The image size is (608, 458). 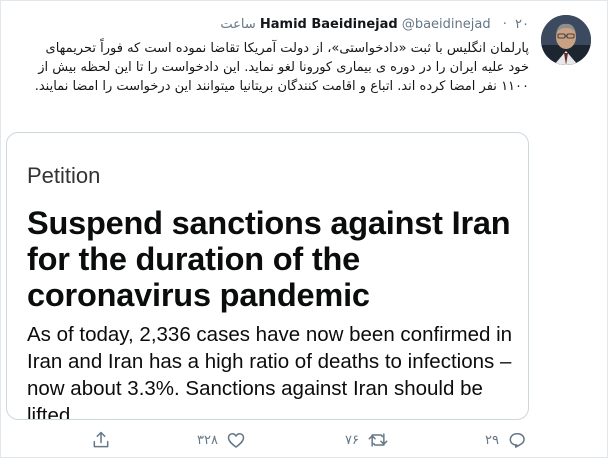 What do you see at coordinates (207, 440) in the screenshot?
I see `like-count: ۳۲۸` at bounding box center [207, 440].